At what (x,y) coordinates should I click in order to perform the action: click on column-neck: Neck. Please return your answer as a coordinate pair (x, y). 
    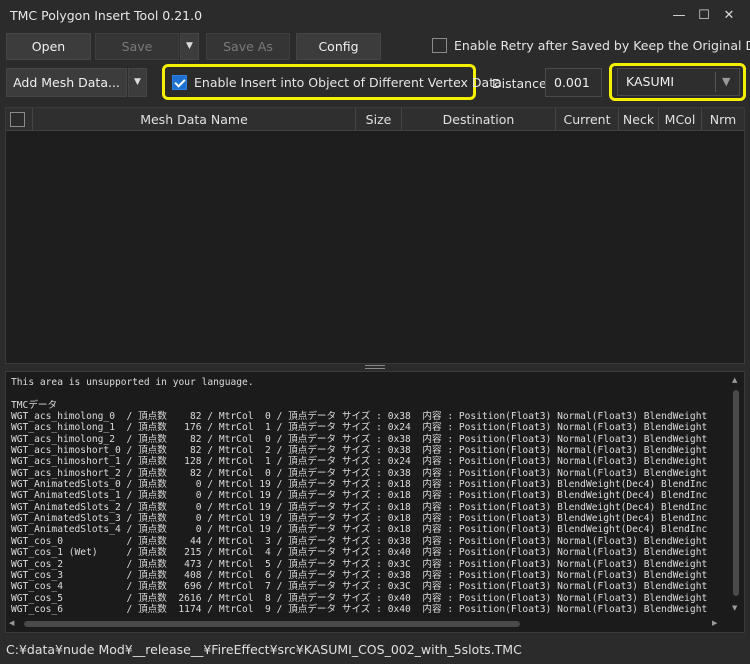
    Looking at the image, I should click on (639, 119).